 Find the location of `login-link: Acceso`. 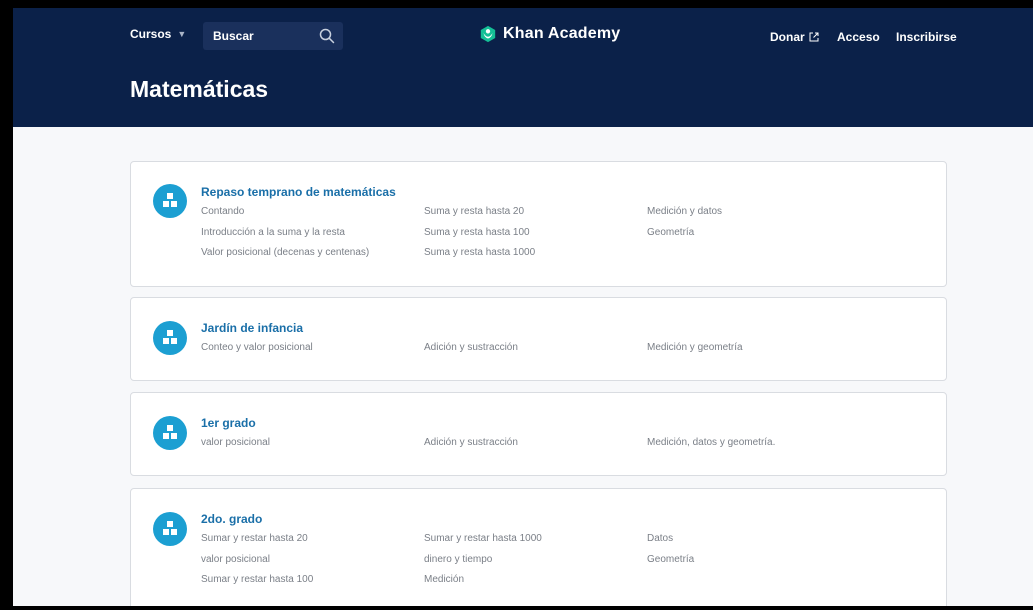

login-link: Acceso is located at coordinates (858, 37).